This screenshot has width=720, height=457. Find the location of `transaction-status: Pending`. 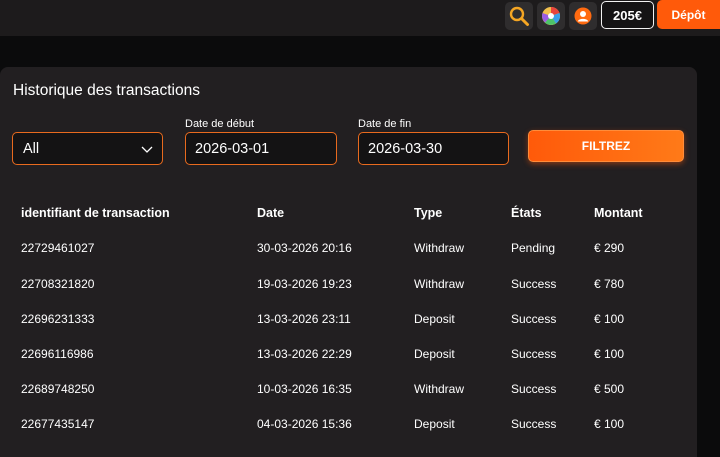

transaction-status: Pending is located at coordinates (533, 248).